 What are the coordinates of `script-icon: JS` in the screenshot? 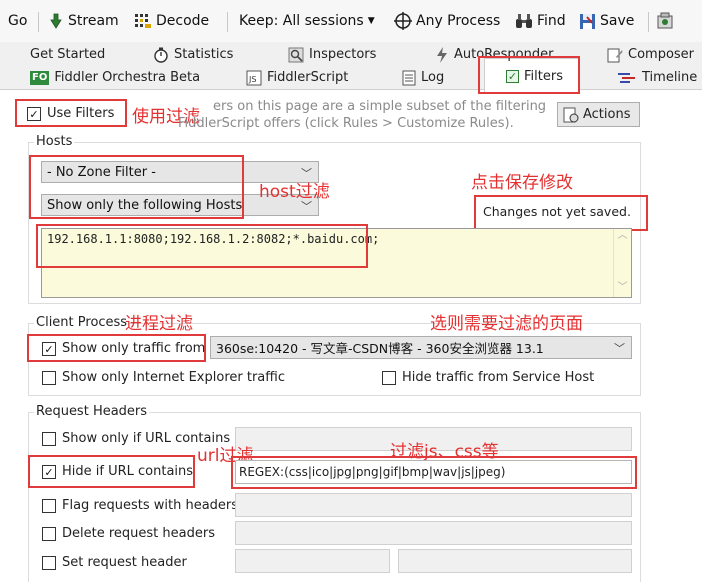 It's located at (254, 77).